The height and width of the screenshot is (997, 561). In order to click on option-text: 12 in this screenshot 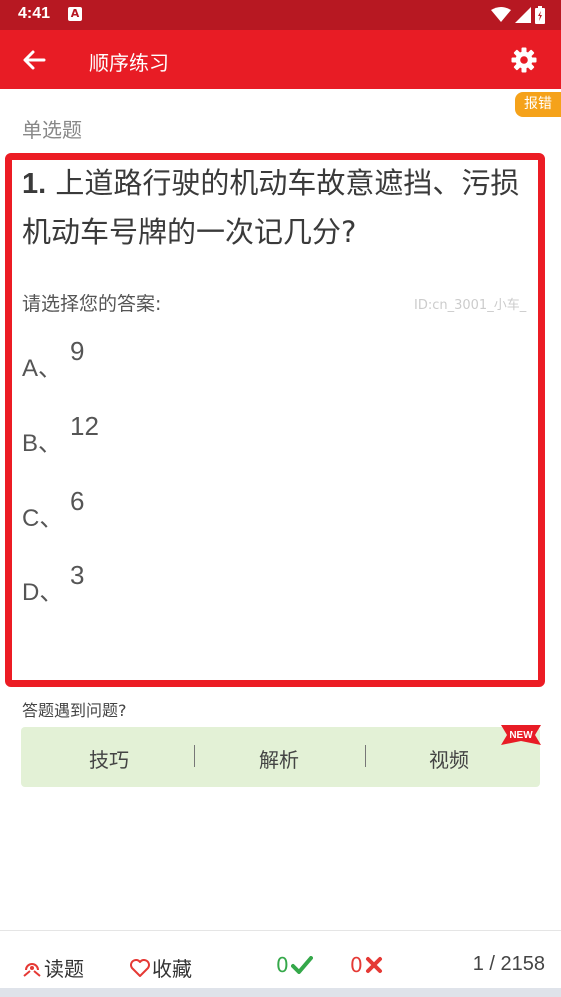, I will do `click(84, 426)`.